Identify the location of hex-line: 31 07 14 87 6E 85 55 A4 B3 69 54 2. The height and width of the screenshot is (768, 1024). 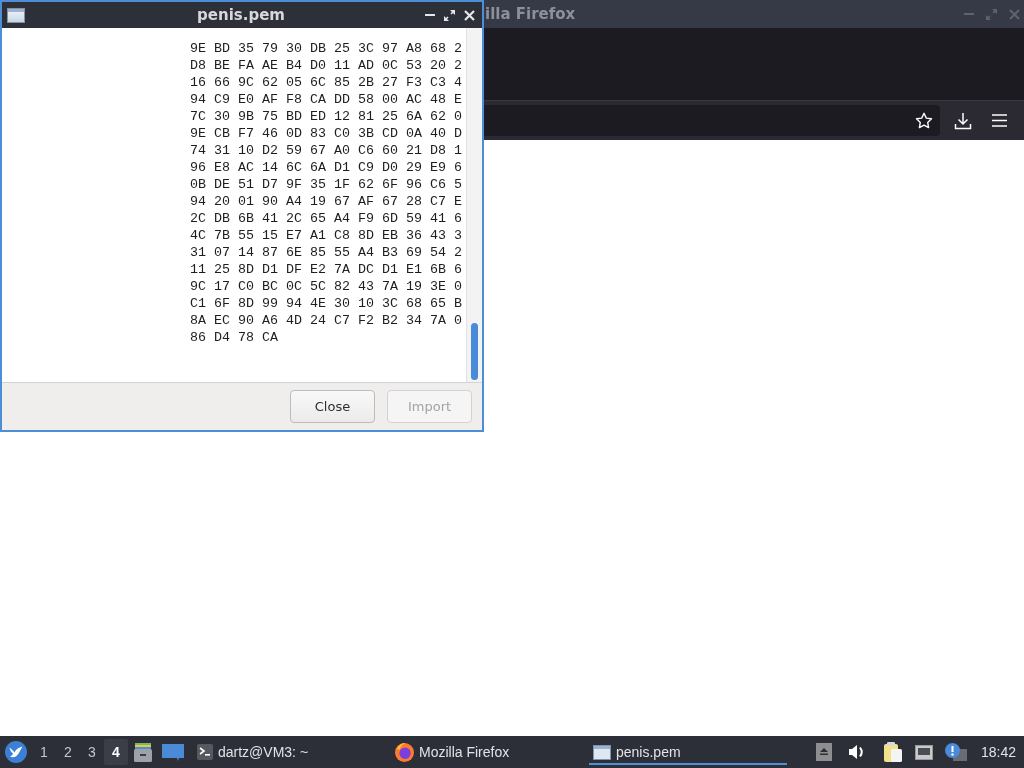
(326, 252).